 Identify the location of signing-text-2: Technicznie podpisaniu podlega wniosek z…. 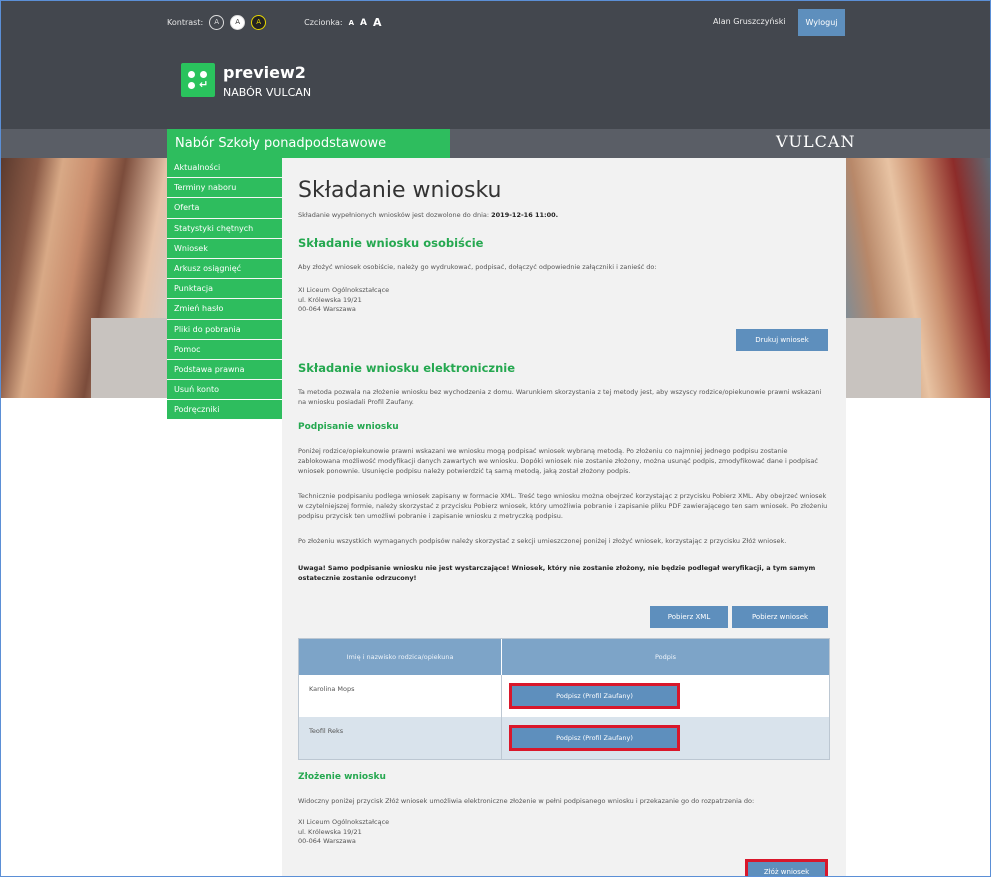
(563, 506).